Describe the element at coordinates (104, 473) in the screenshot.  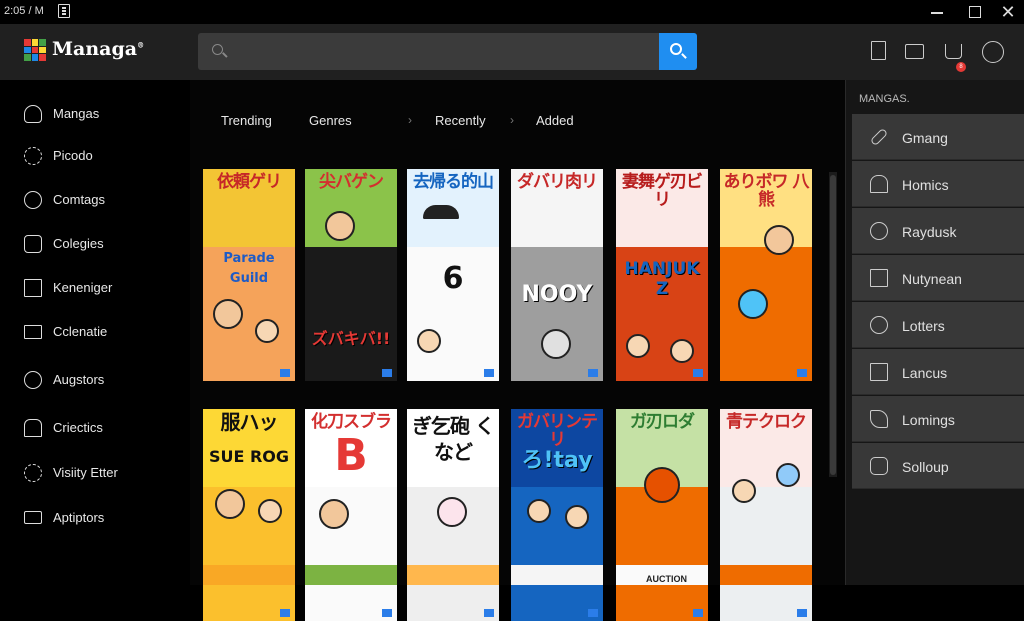
I see `sidebar-item-visiity-etter: Visiity Etter` at that location.